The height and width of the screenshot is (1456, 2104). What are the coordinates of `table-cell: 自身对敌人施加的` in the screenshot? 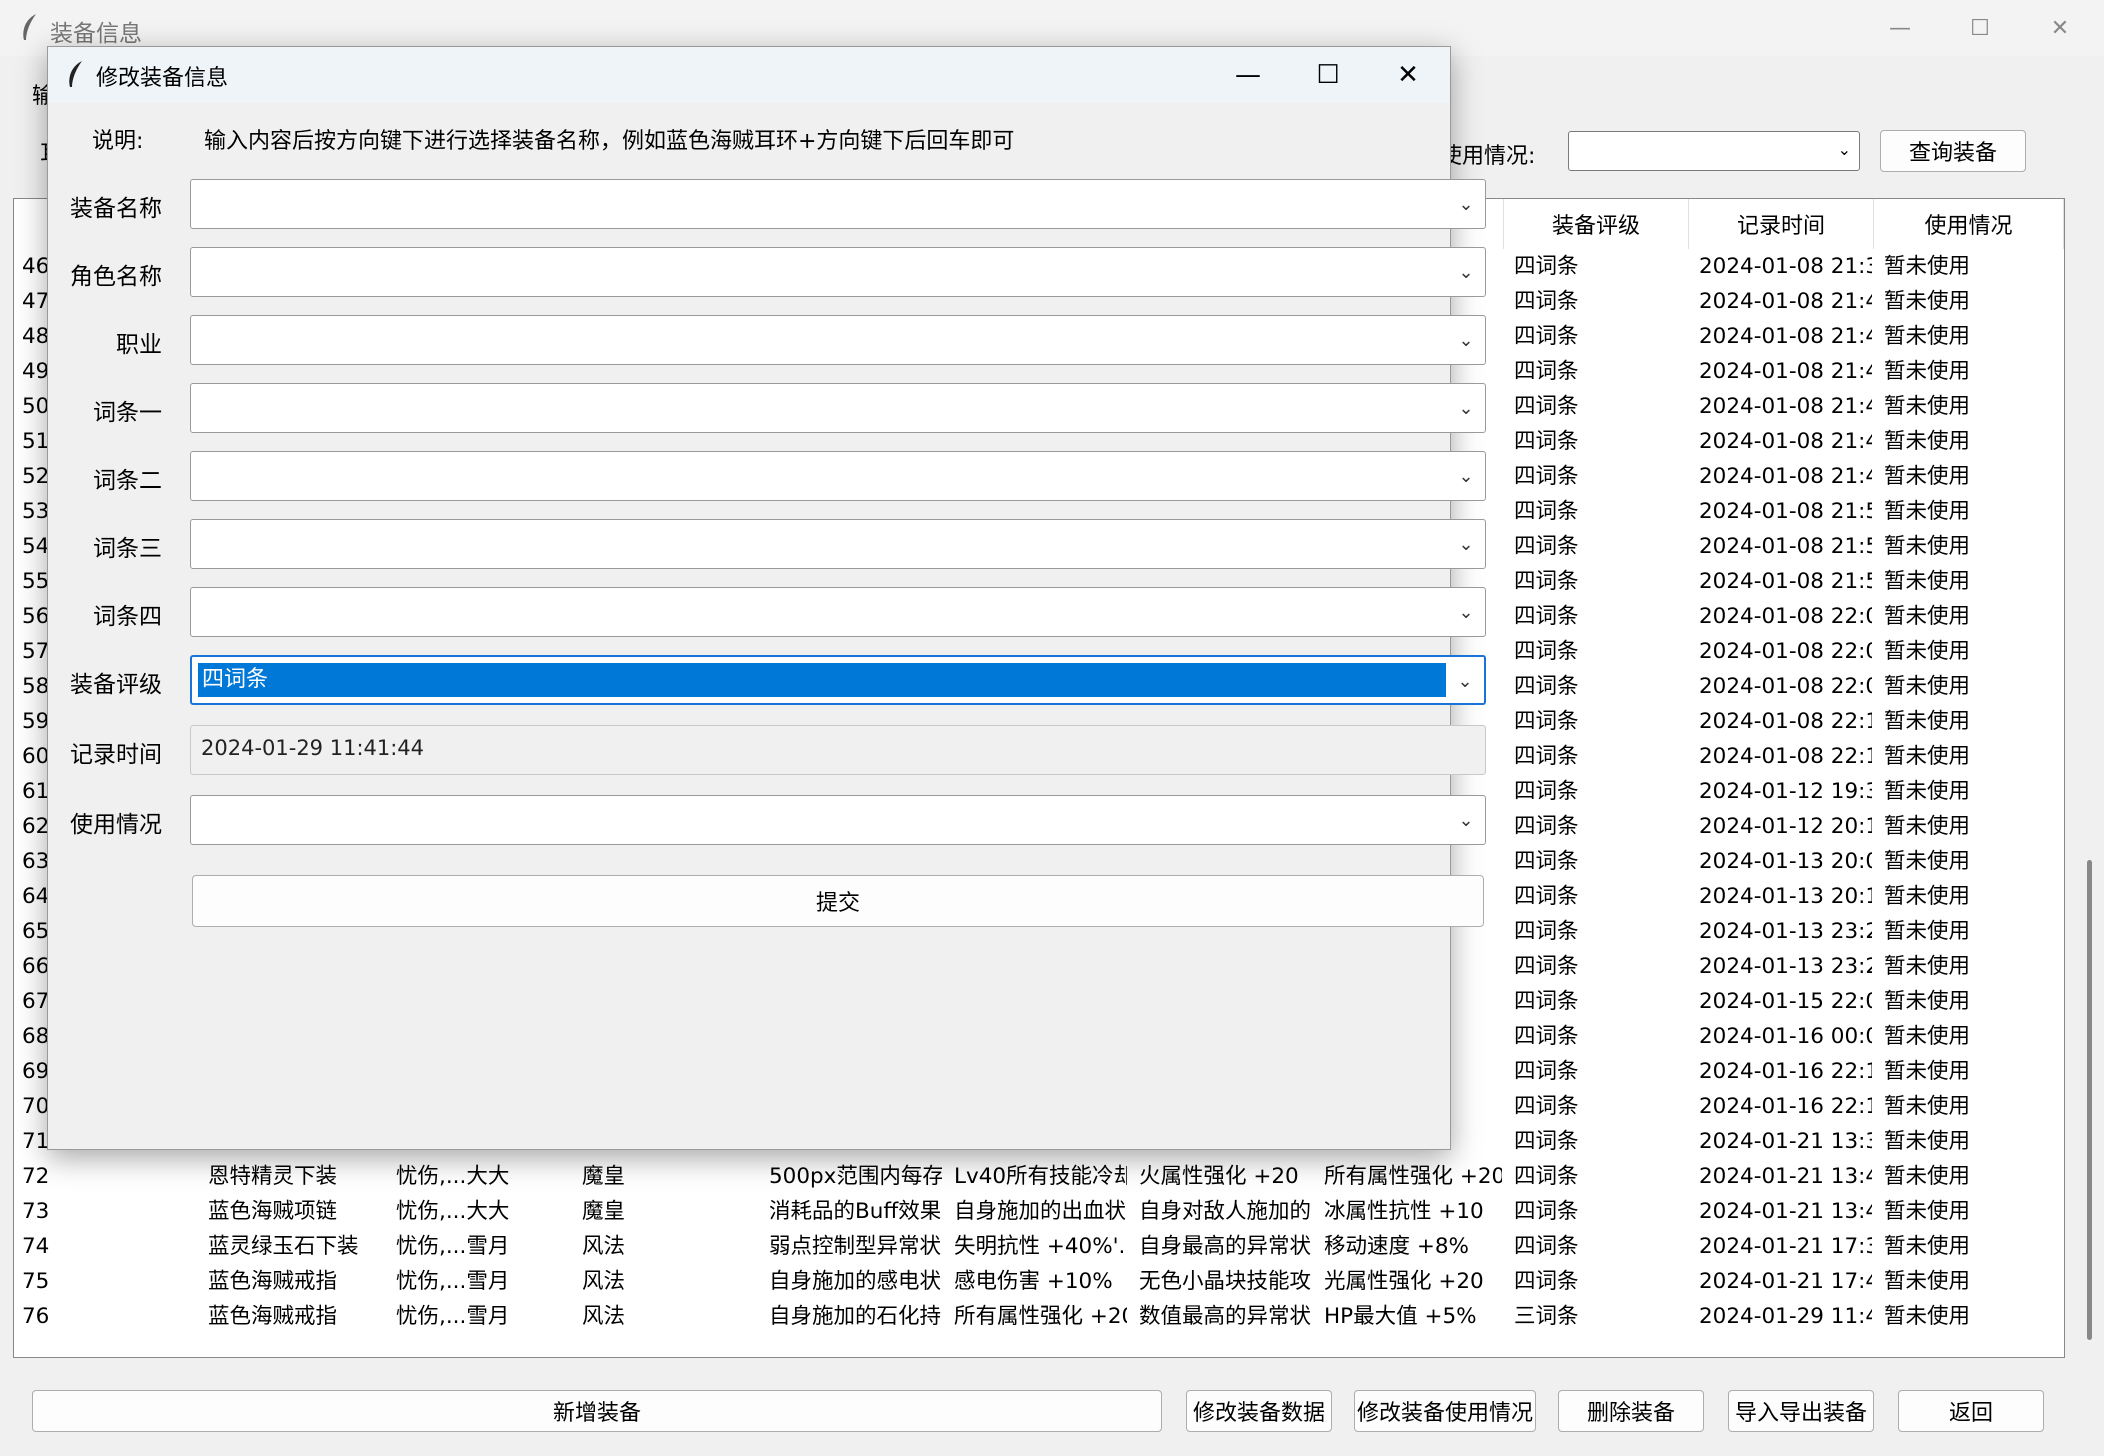 It's located at (1225, 1211).